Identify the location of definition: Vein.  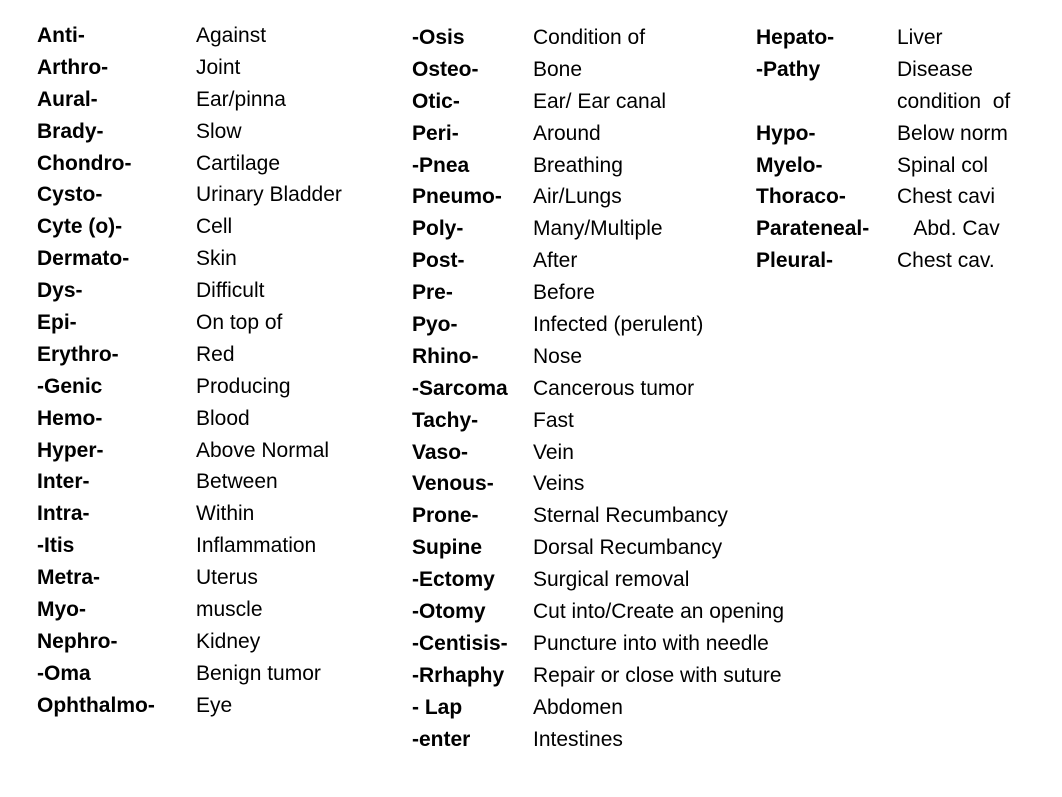
(553, 452).